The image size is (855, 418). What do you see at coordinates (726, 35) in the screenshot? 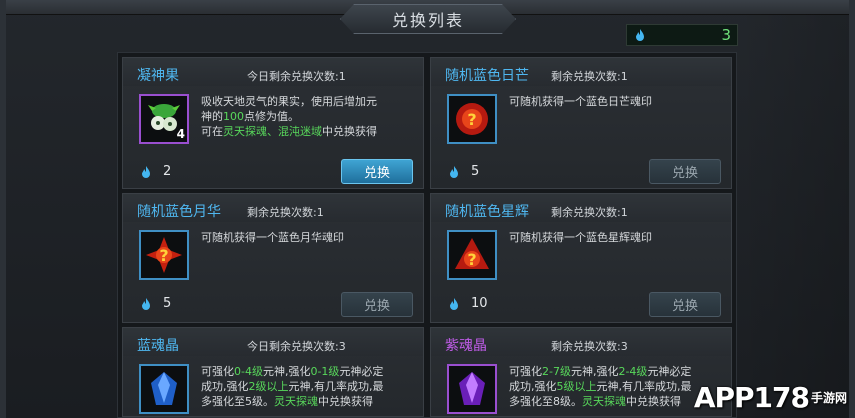
I see `currency-value: 3` at bounding box center [726, 35].